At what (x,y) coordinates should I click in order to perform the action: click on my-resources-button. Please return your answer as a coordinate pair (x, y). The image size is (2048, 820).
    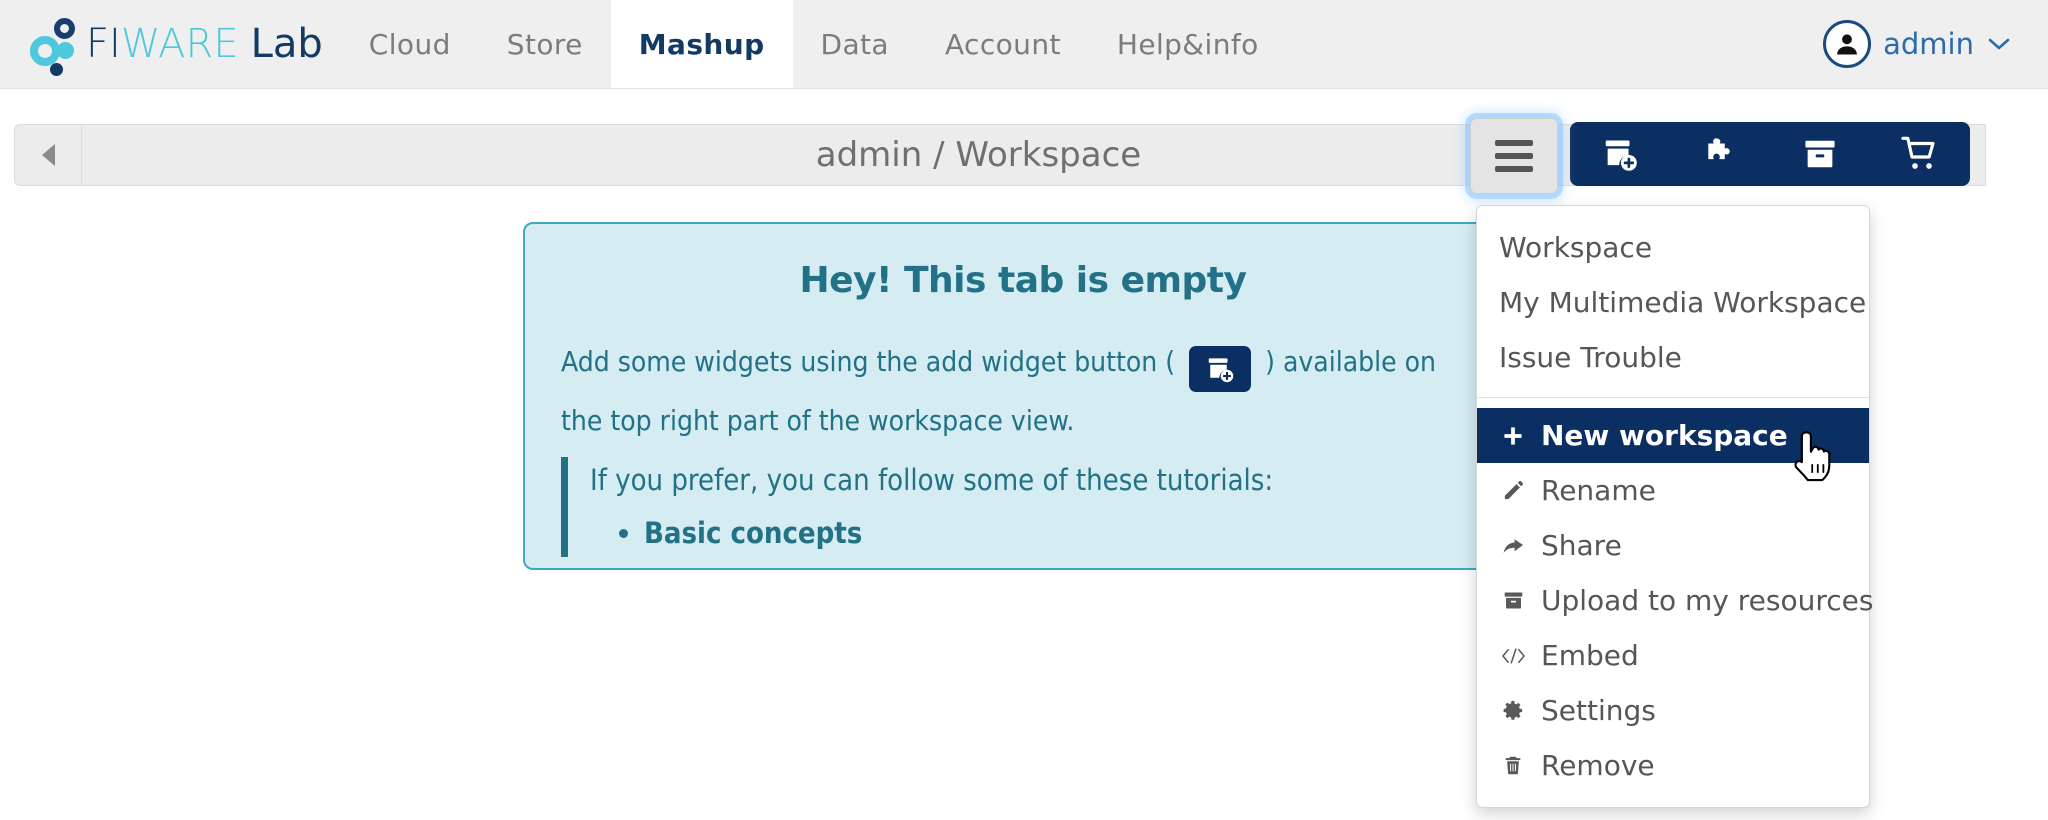
    Looking at the image, I should click on (1820, 154).